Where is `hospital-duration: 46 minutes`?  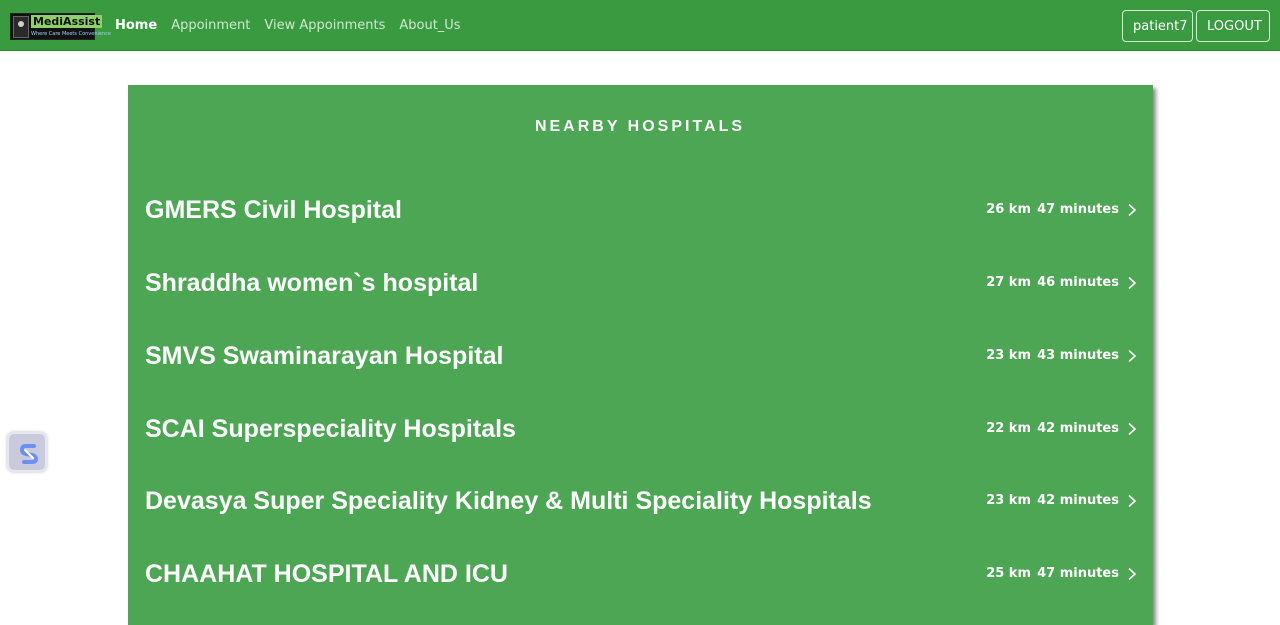
hospital-duration: 46 minutes is located at coordinates (1078, 282).